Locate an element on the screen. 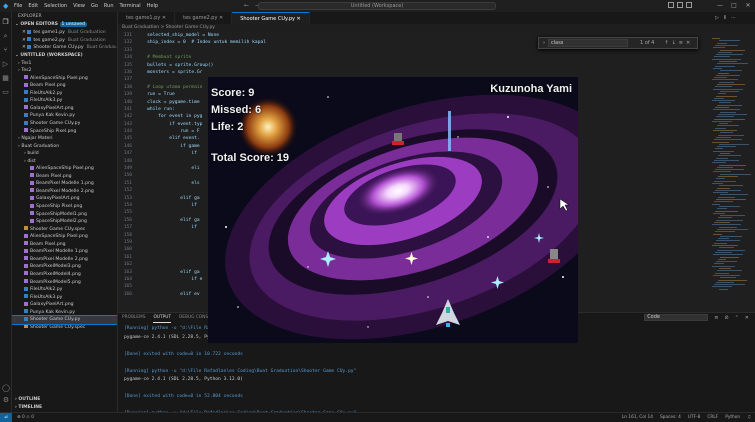 The width and height of the screenshot is (755, 422). workspace-header: ⌄ UNTITLED (WORKSPACE) is located at coordinates (64, 56).